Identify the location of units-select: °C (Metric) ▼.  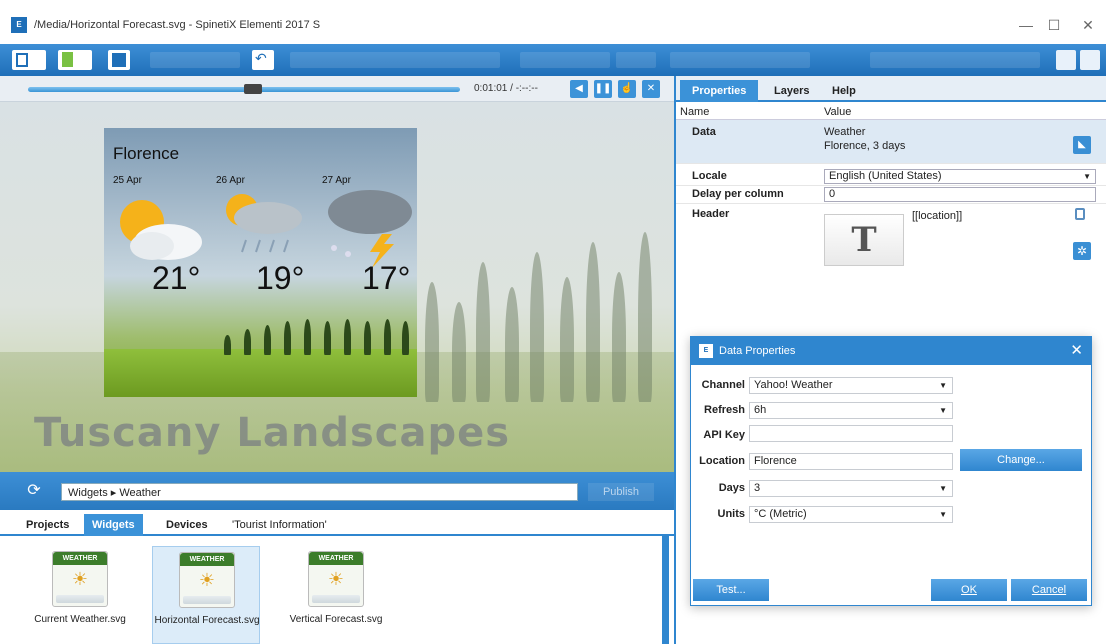
(851, 514).